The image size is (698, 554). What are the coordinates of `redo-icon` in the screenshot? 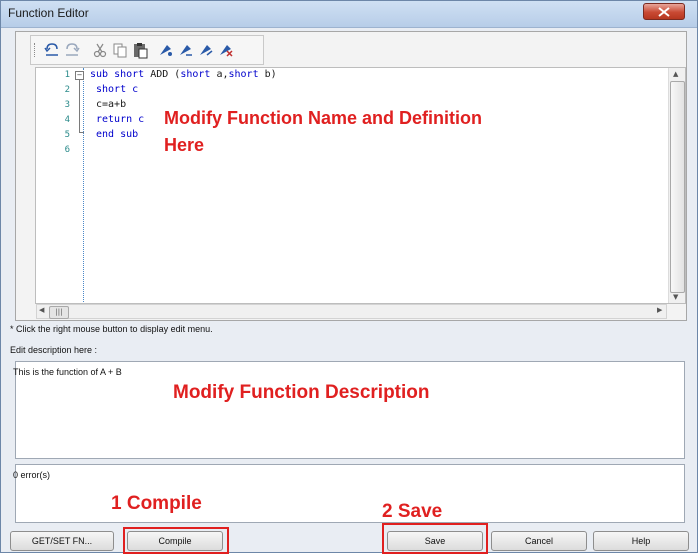 It's located at (73, 49).